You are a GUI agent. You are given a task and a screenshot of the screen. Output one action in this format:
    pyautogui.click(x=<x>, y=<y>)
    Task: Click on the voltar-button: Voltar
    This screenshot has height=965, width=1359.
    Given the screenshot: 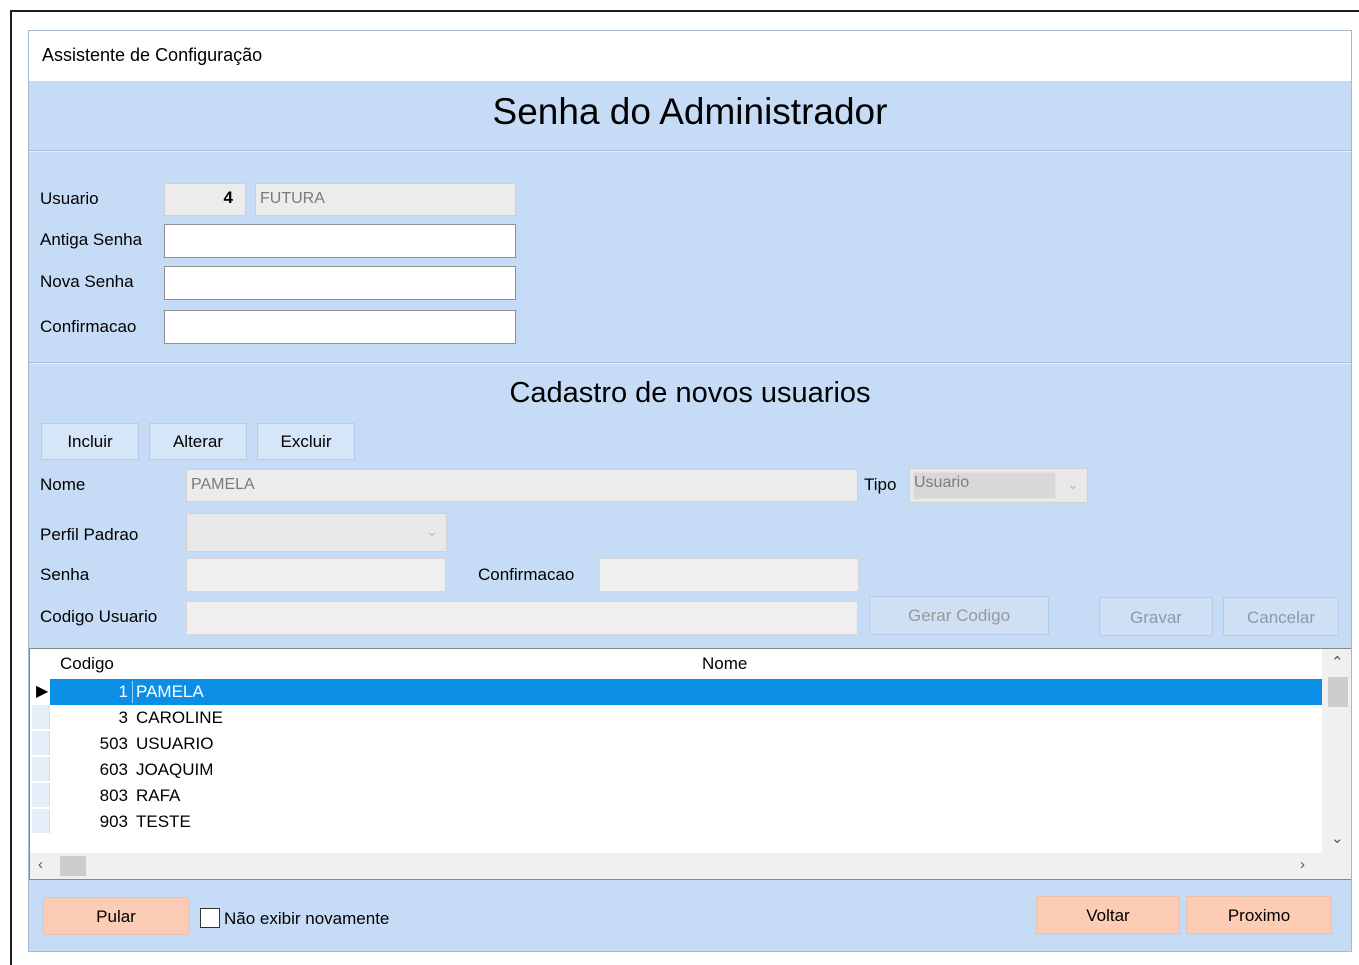 What is the action you would take?
    pyautogui.click(x=1108, y=915)
    